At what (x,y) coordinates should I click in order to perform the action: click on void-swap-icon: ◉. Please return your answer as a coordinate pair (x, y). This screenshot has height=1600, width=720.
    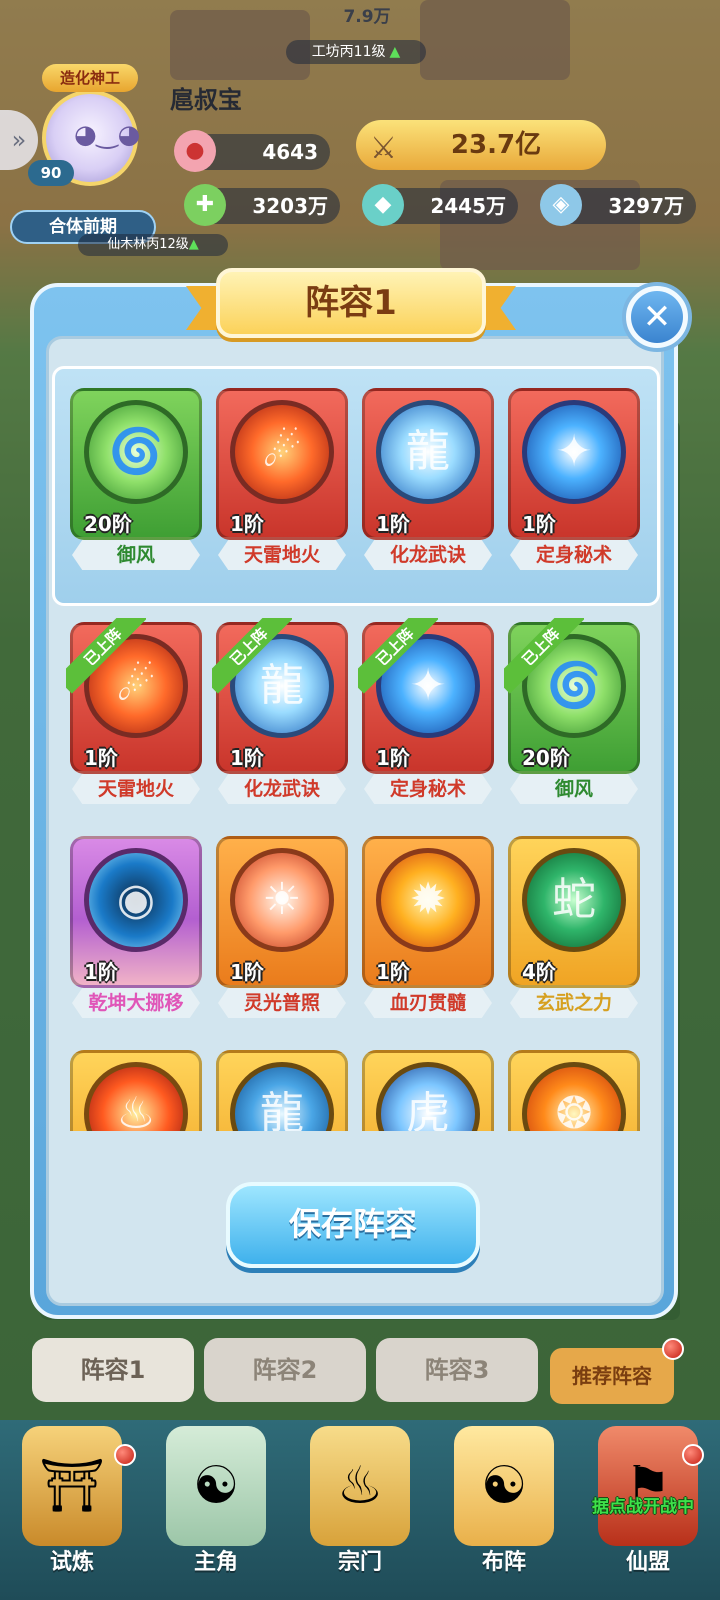
    Looking at the image, I should click on (136, 899).